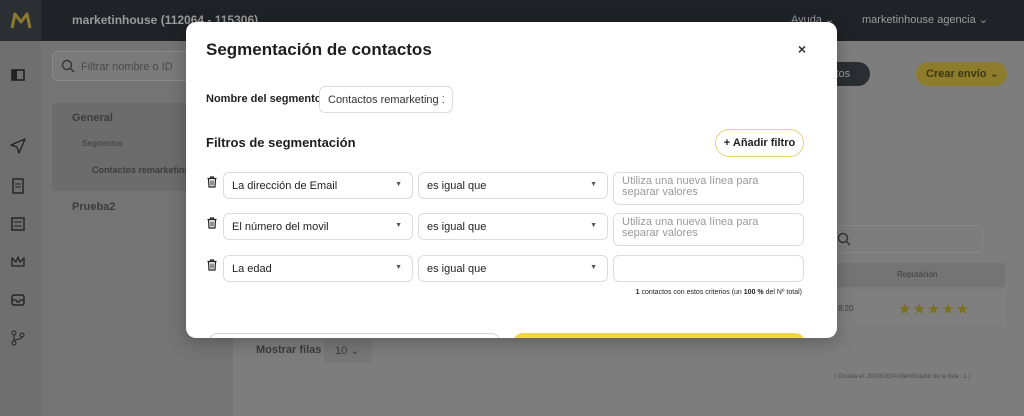 The width and height of the screenshot is (1024, 416). What do you see at coordinates (145, 170) in the screenshot?
I see `segment-item: Contactos remarketing 1` at bounding box center [145, 170].